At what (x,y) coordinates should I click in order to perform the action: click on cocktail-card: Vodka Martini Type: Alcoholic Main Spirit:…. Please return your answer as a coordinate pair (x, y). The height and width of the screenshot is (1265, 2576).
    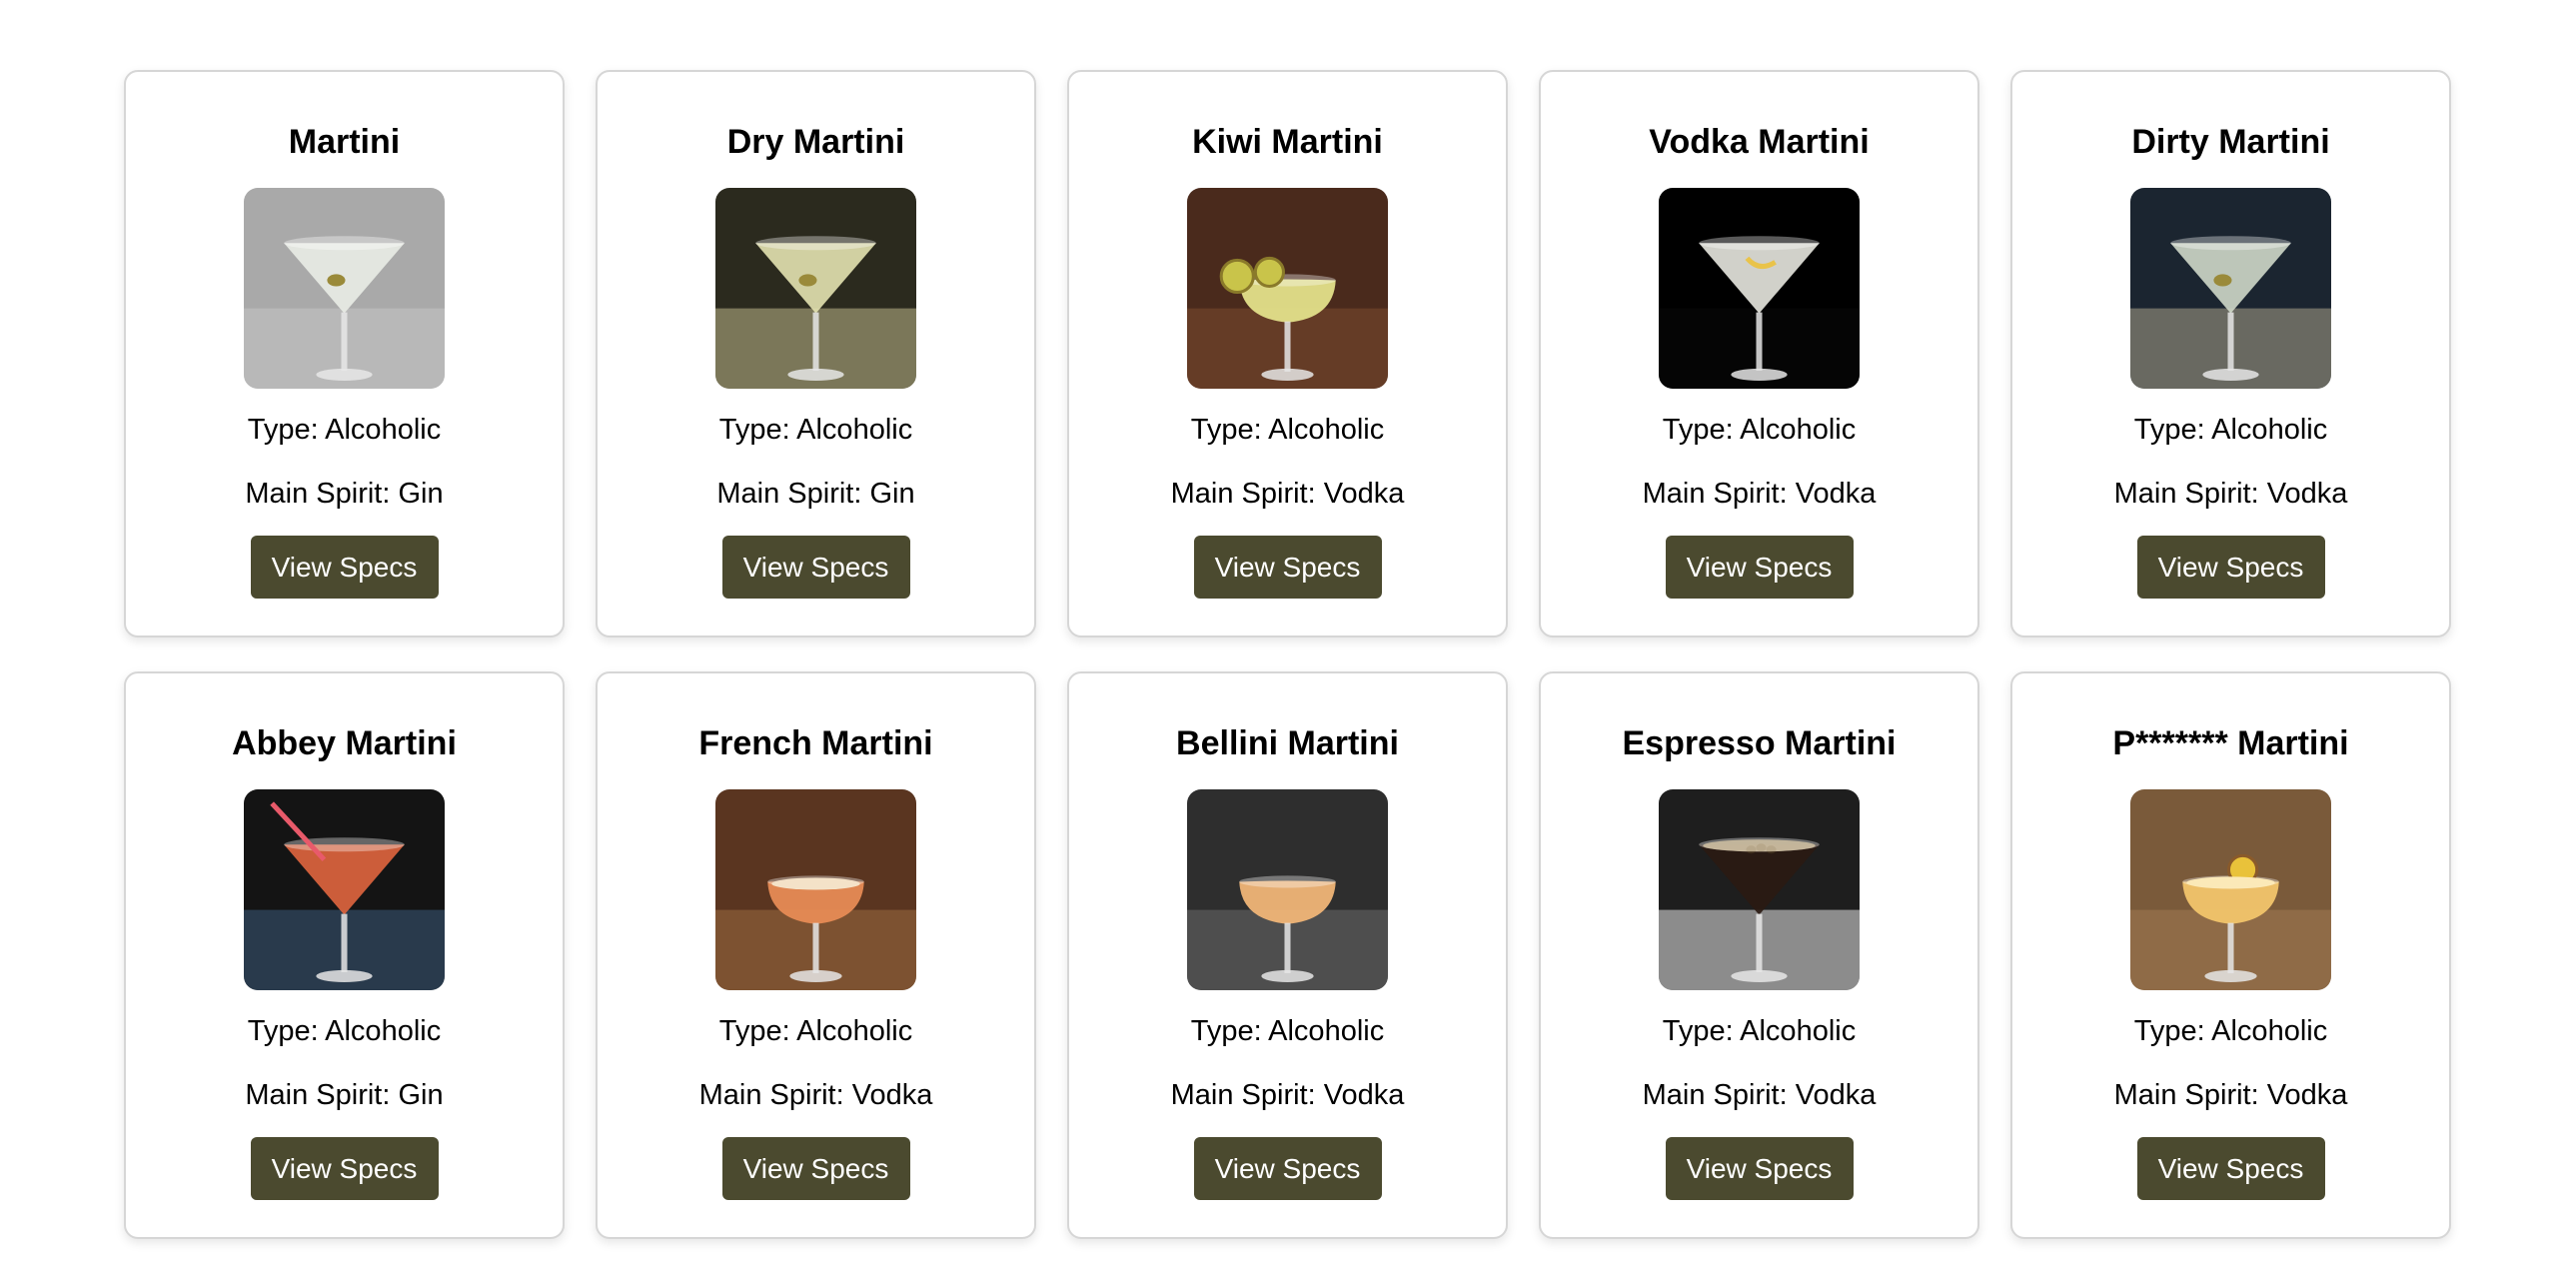
    Looking at the image, I should click on (1759, 353).